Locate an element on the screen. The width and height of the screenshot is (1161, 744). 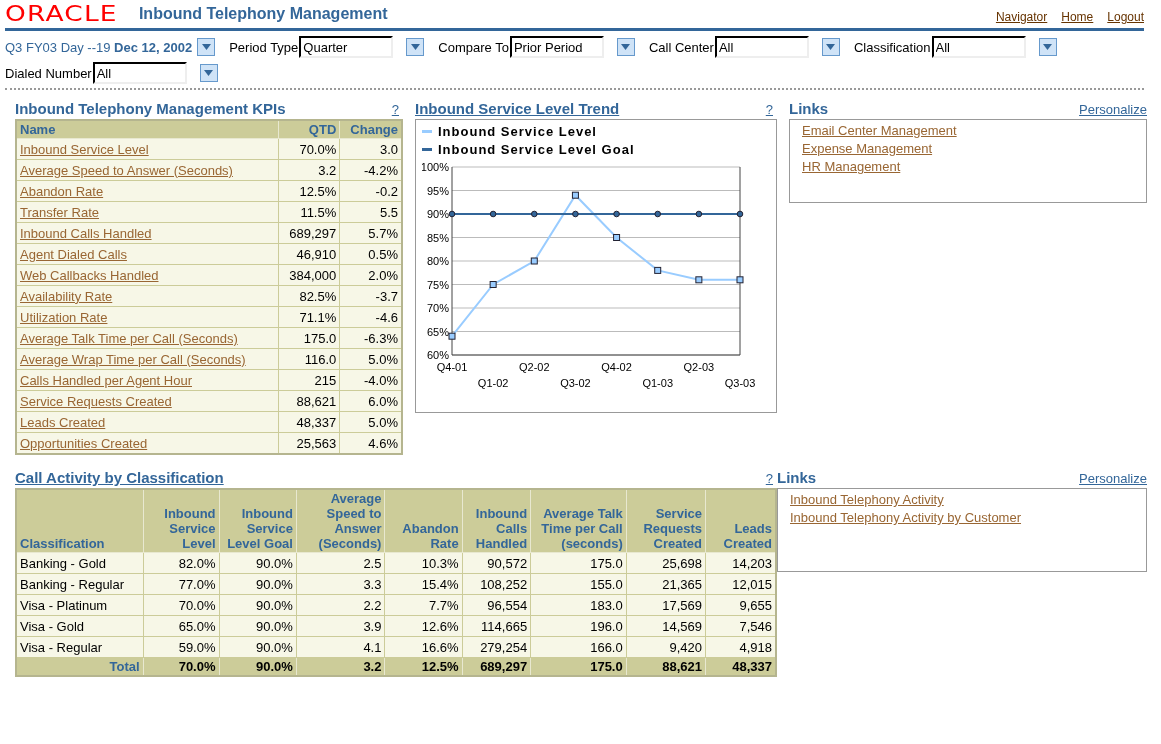
legend-label: Inbound Service Level Goal is located at coordinates (536, 149).